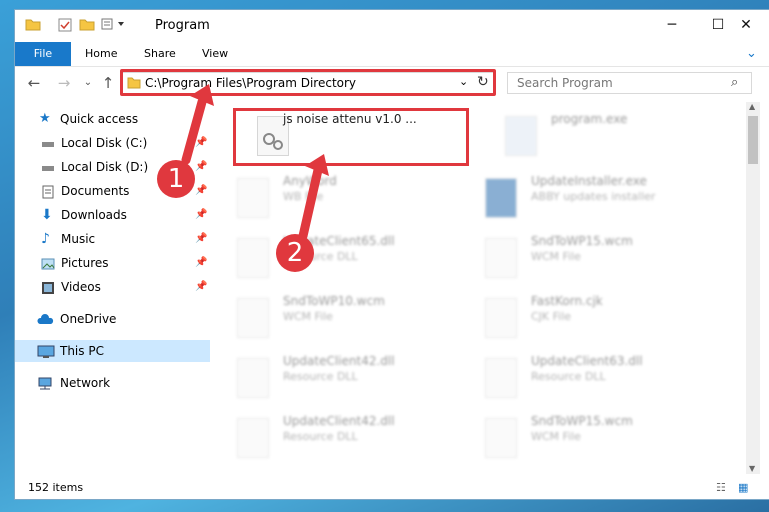 Image resolution: width=769 pixels, height=512 pixels. I want to click on forward-arrow-icon: →, so click(64, 83).